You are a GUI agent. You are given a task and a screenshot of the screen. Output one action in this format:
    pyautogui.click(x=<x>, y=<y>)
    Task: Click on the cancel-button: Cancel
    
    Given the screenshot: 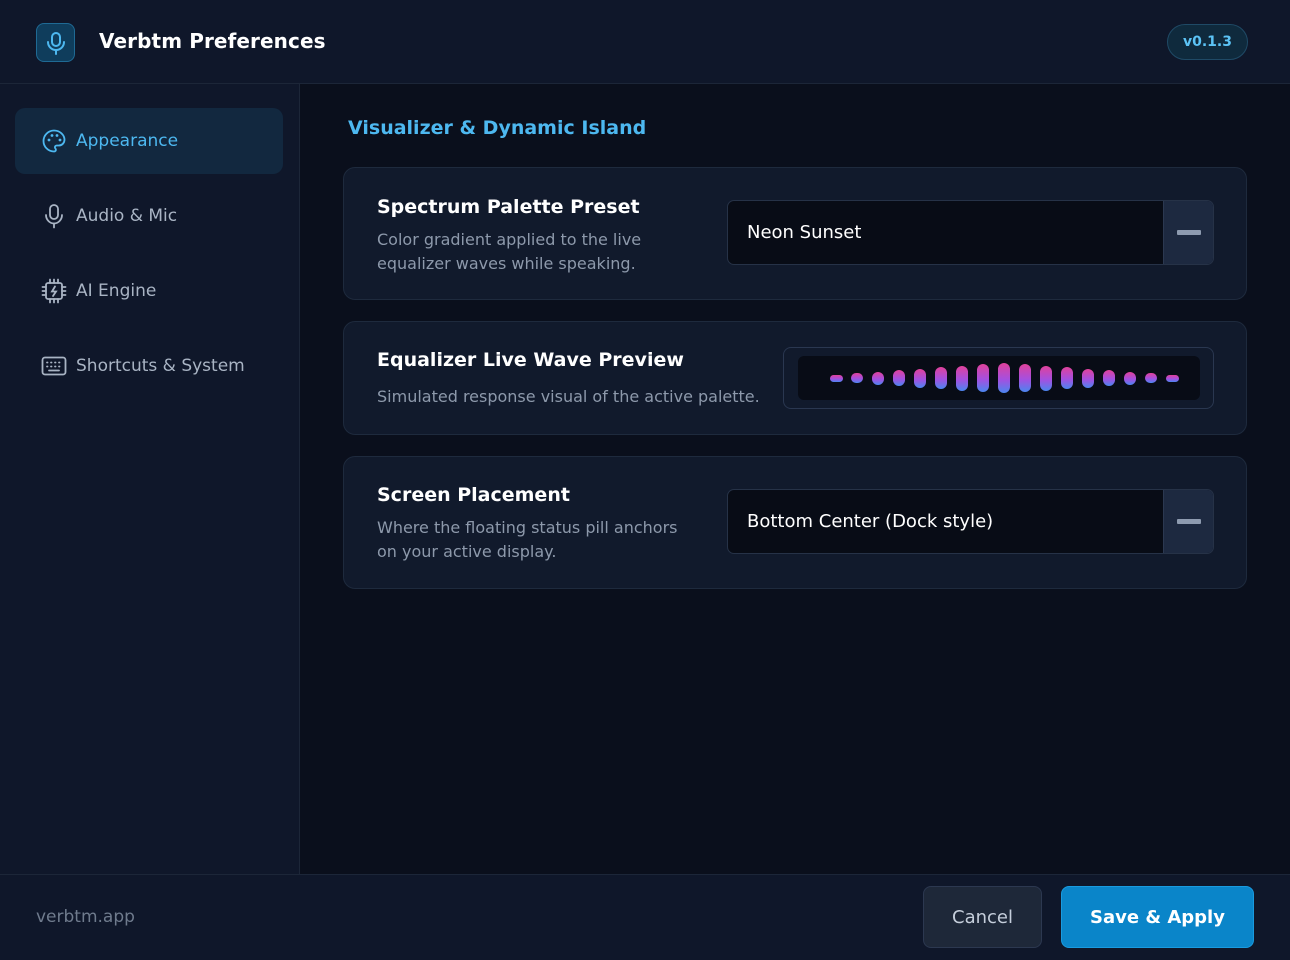 What is the action you would take?
    pyautogui.click(x=982, y=917)
    